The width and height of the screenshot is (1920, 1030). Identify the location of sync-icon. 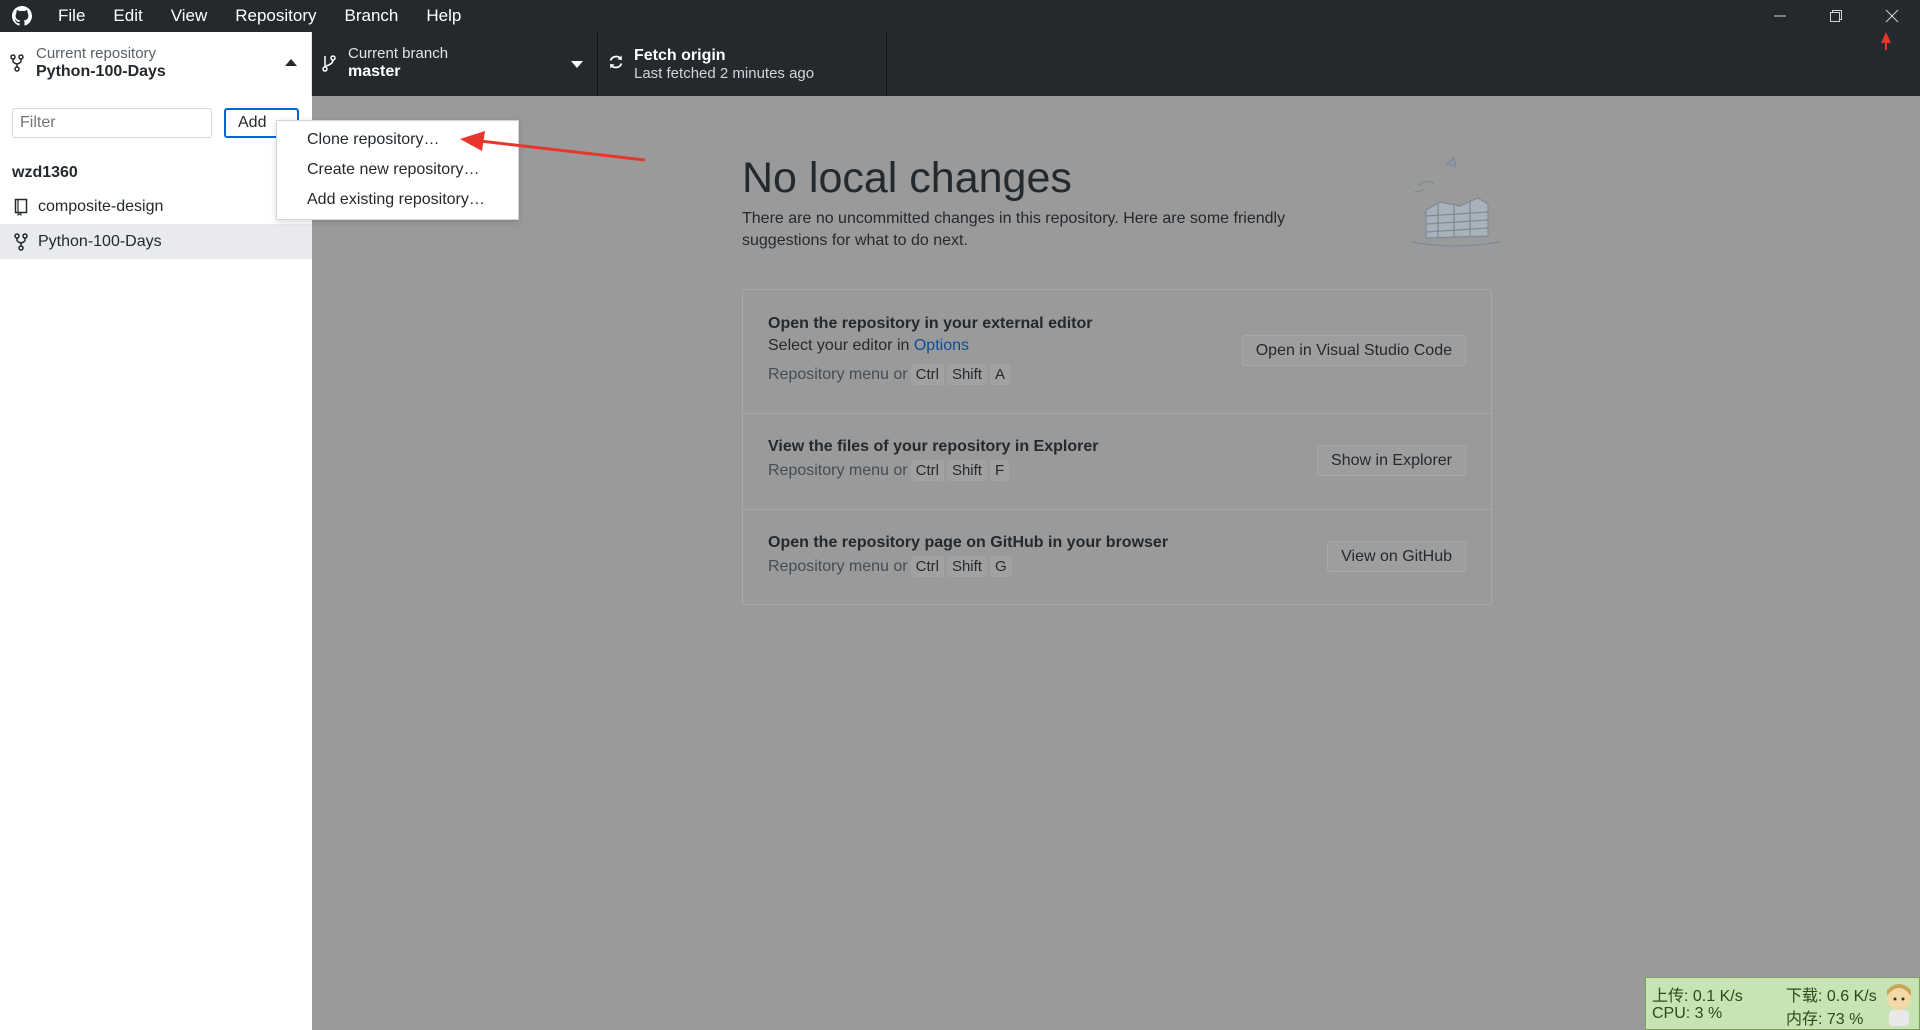
(616, 63).